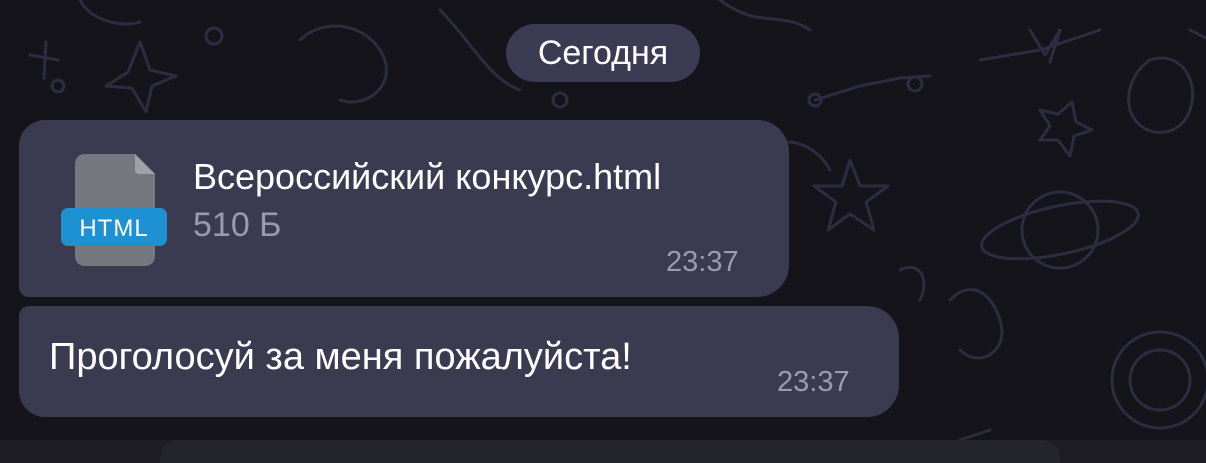 The width and height of the screenshot is (1206, 463). Describe the element at coordinates (340, 357) in the screenshot. I see `message-text: Проголосуй за меня пожалуйста!` at that location.